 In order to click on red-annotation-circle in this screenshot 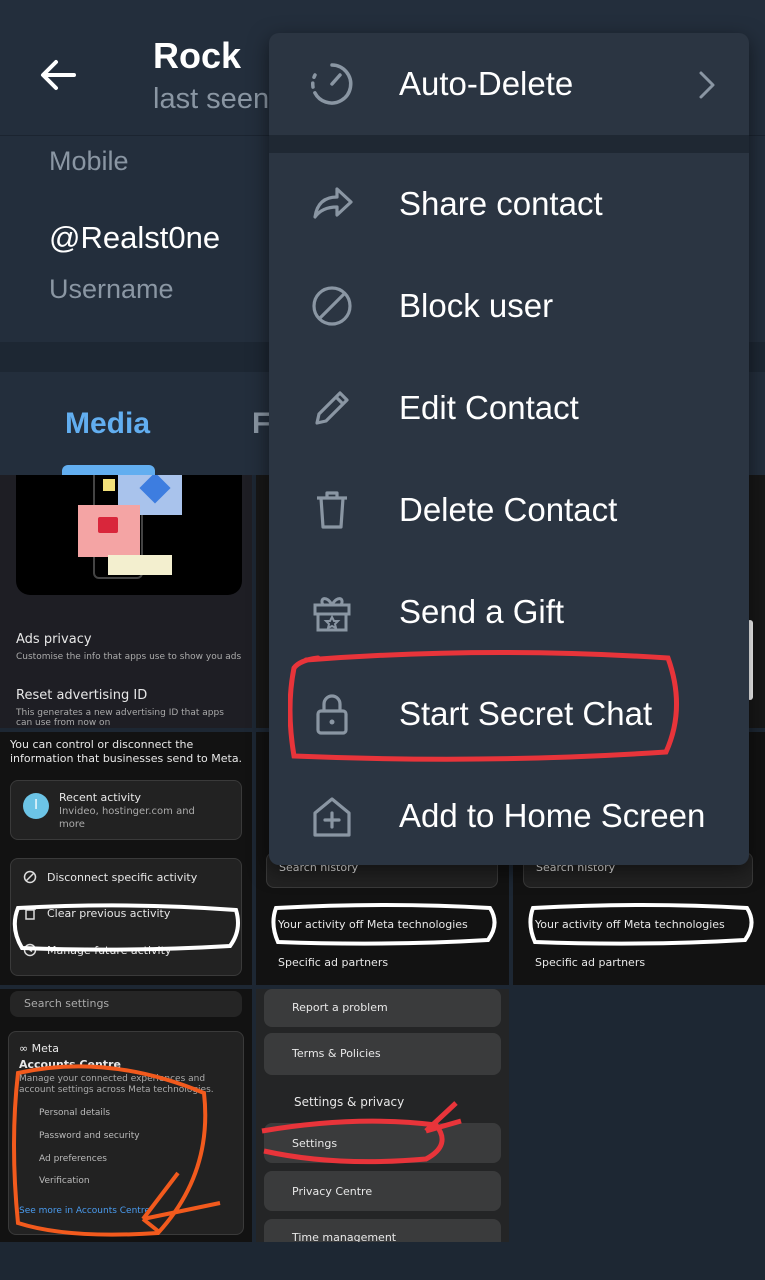, I will do `click(483, 705)`.